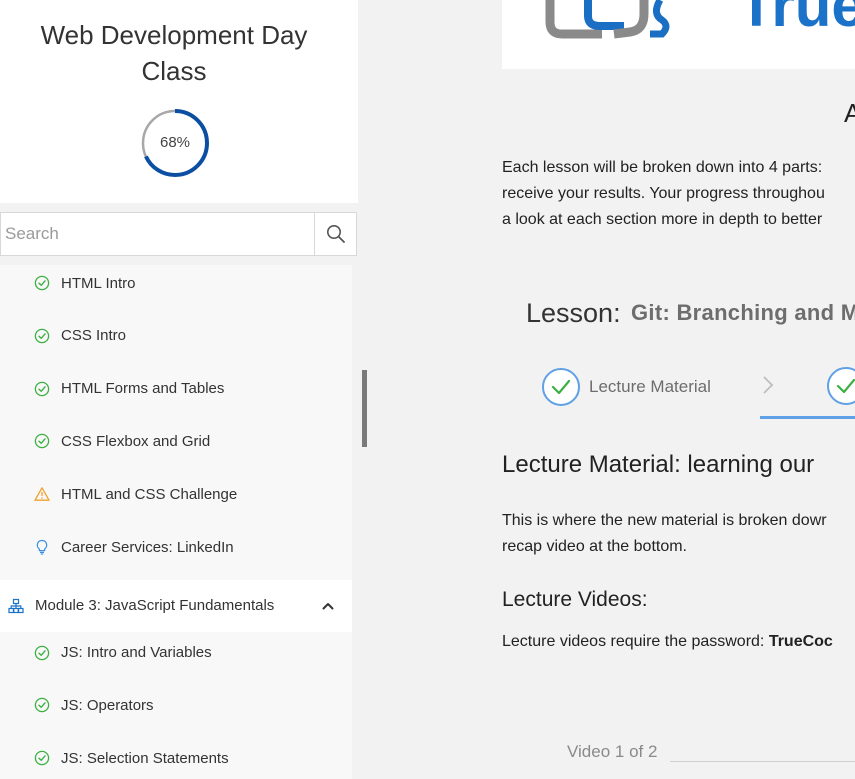 Image resolution: width=855 pixels, height=779 pixels. I want to click on lesson-item: JS: Intro and Variables, so click(176, 653).